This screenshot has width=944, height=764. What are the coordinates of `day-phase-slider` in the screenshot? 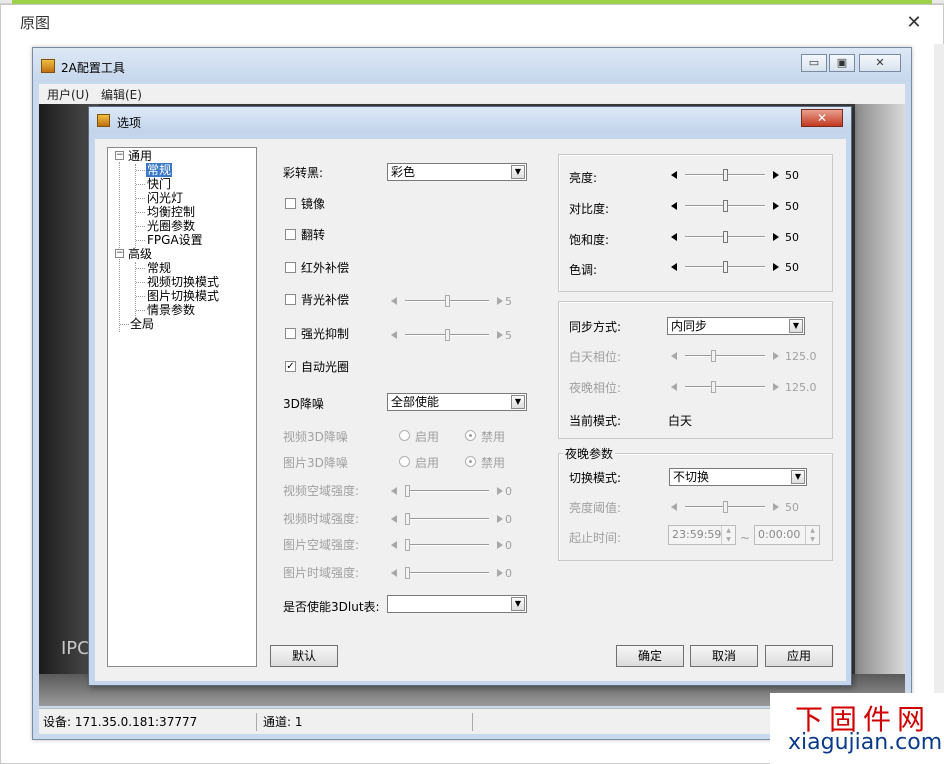 It's located at (725, 356).